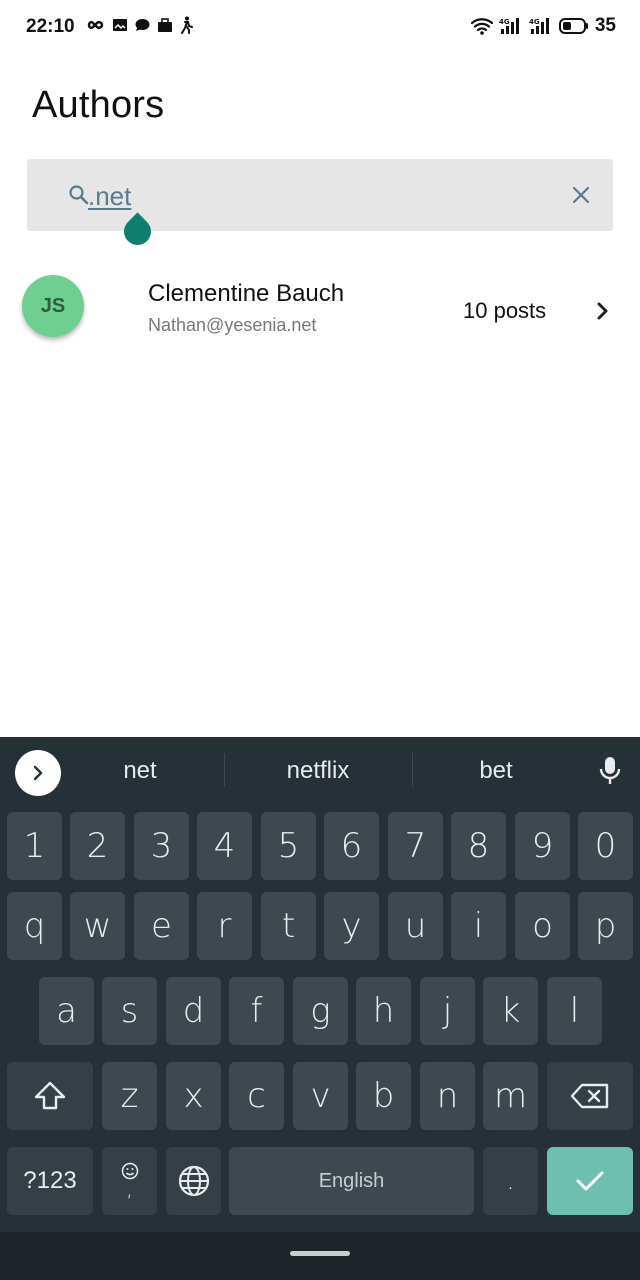 The image size is (640, 1280). Describe the element at coordinates (288, 846) in the screenshot. I see `key-5: 5` at that location.